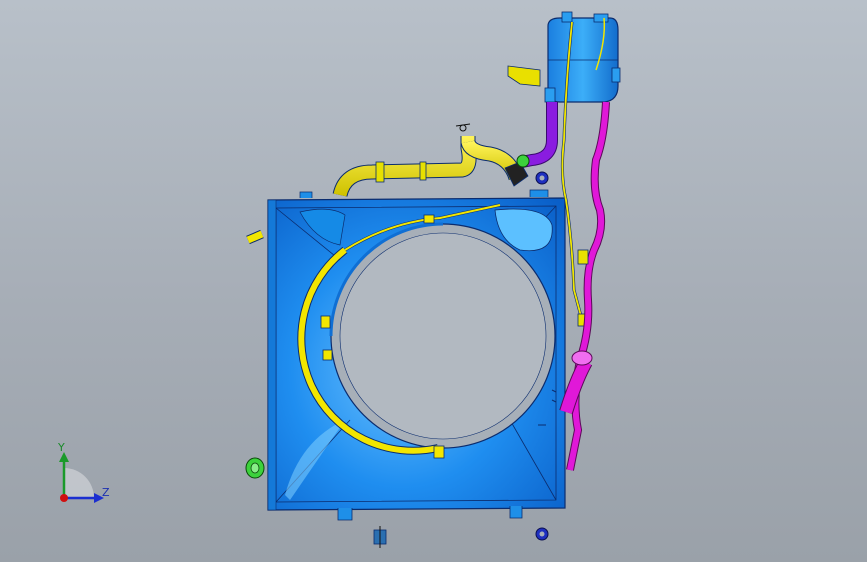 Image resolution: width=867 pixels, height=562 pixels. What do you see at coordinates (64, 498) in the screenshot?
I see `origin-dot` at bounding box center [64, 498].